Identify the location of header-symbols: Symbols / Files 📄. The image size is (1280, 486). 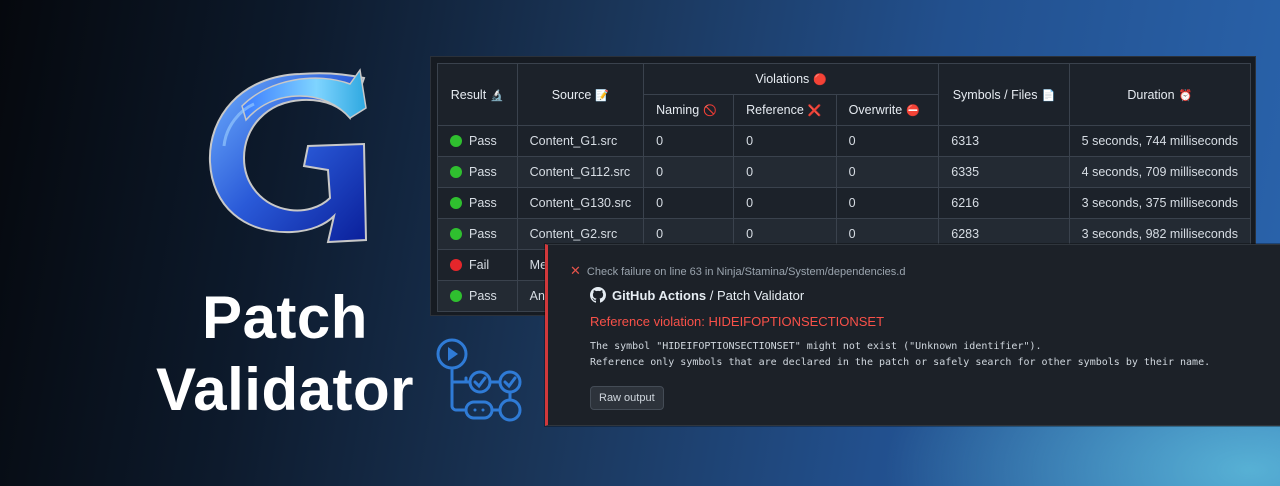
(1004, 94).